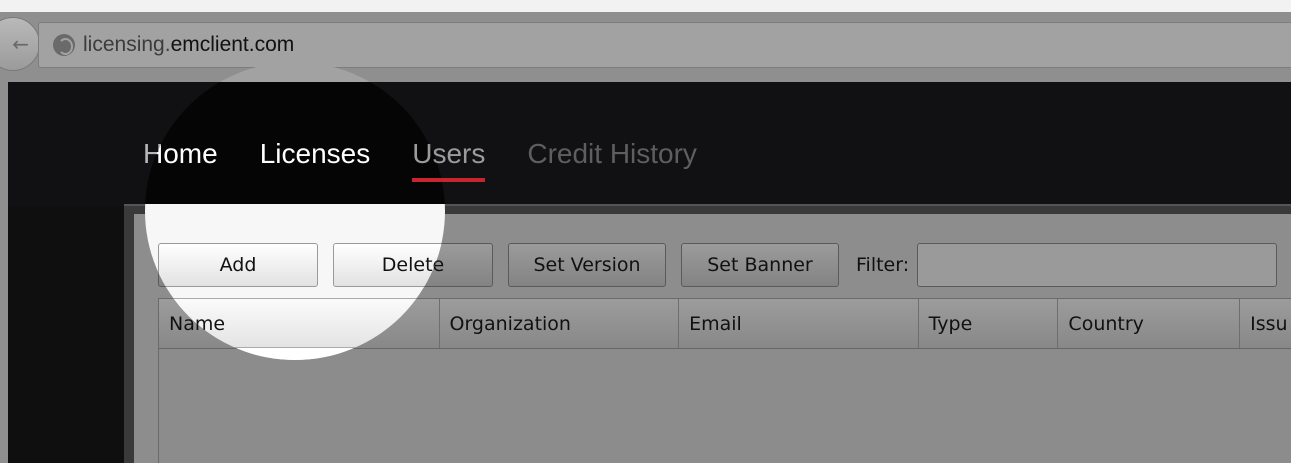 The width and height of the screenshot is (1291, 463). What do you see at coordinates (238, 265) in the screenshot?
I see `add-button: Add` at bounding box center [238, 265].